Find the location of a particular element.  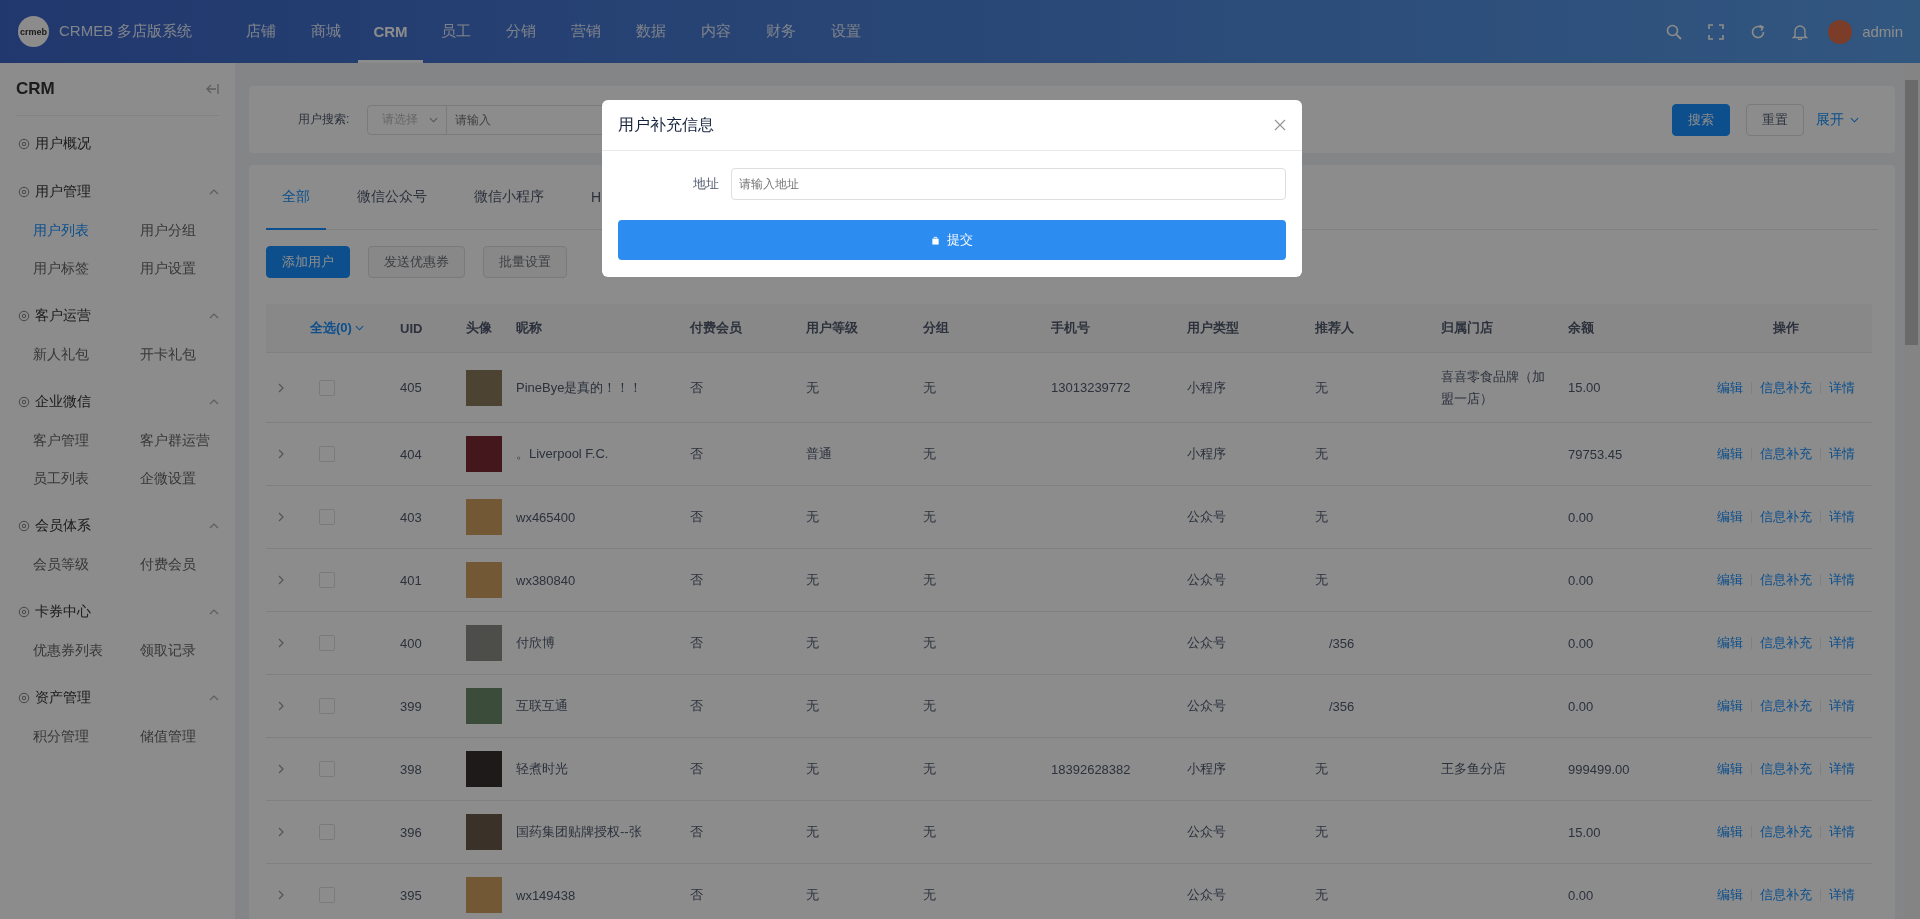

nav-item: 营销 is located at coordinates (585, 31).